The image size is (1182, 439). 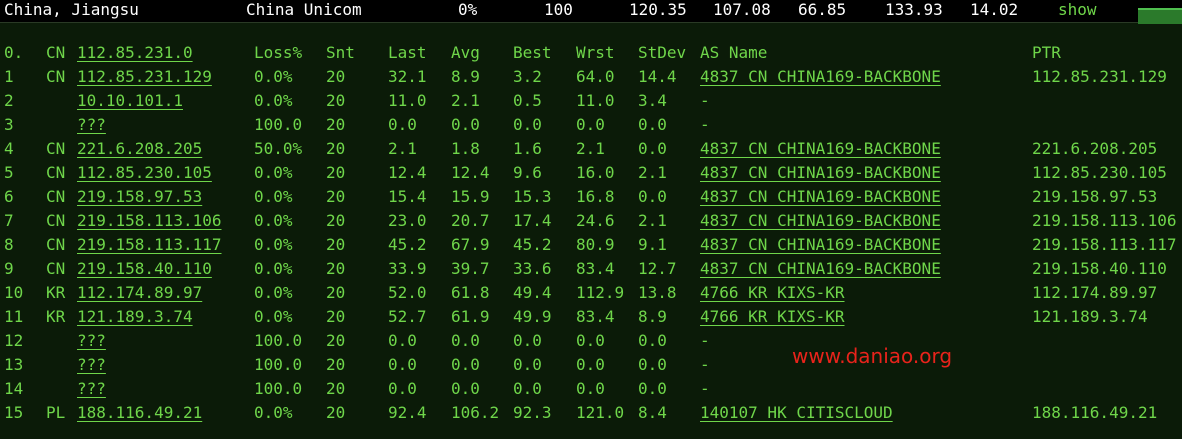 I want to click on loss-cell: 0.0%, so click(x=273, y=244).